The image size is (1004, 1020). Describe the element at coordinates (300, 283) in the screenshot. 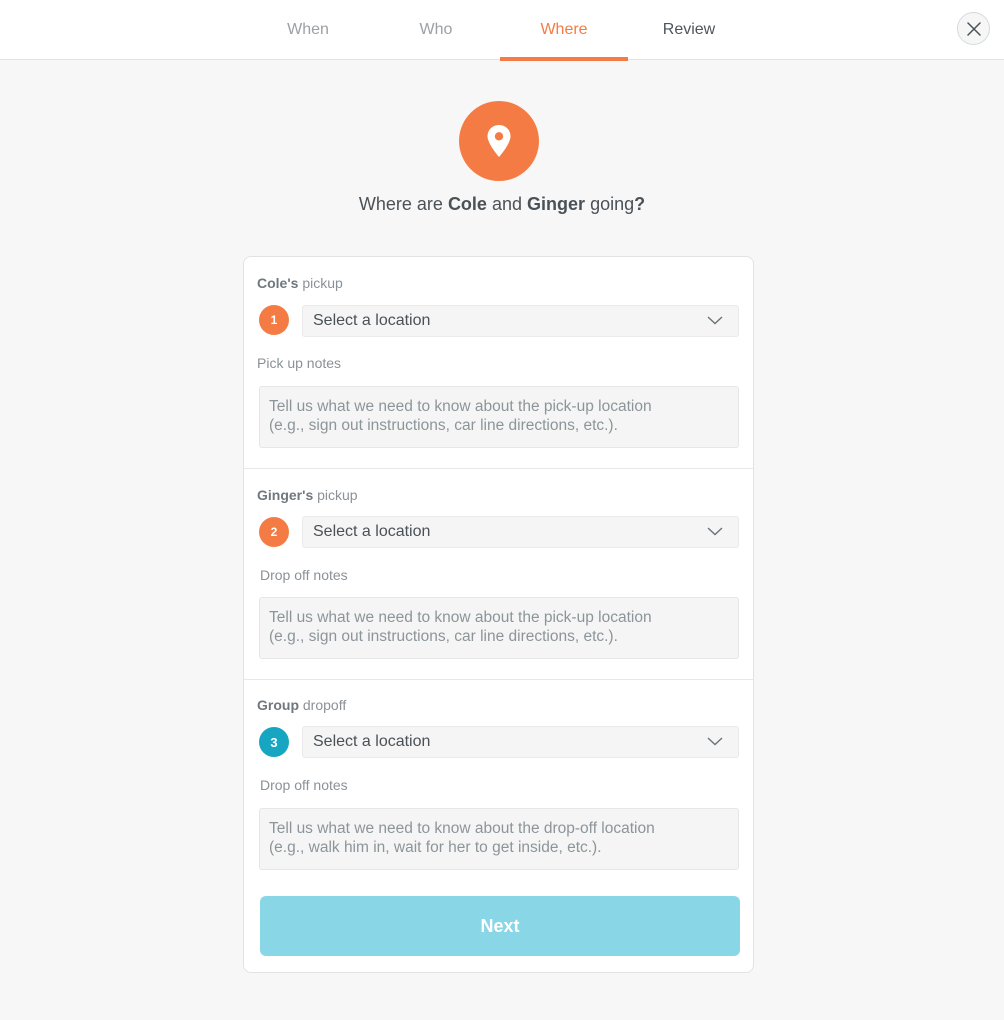

I see `section-label: Cole's pickup` at that location.